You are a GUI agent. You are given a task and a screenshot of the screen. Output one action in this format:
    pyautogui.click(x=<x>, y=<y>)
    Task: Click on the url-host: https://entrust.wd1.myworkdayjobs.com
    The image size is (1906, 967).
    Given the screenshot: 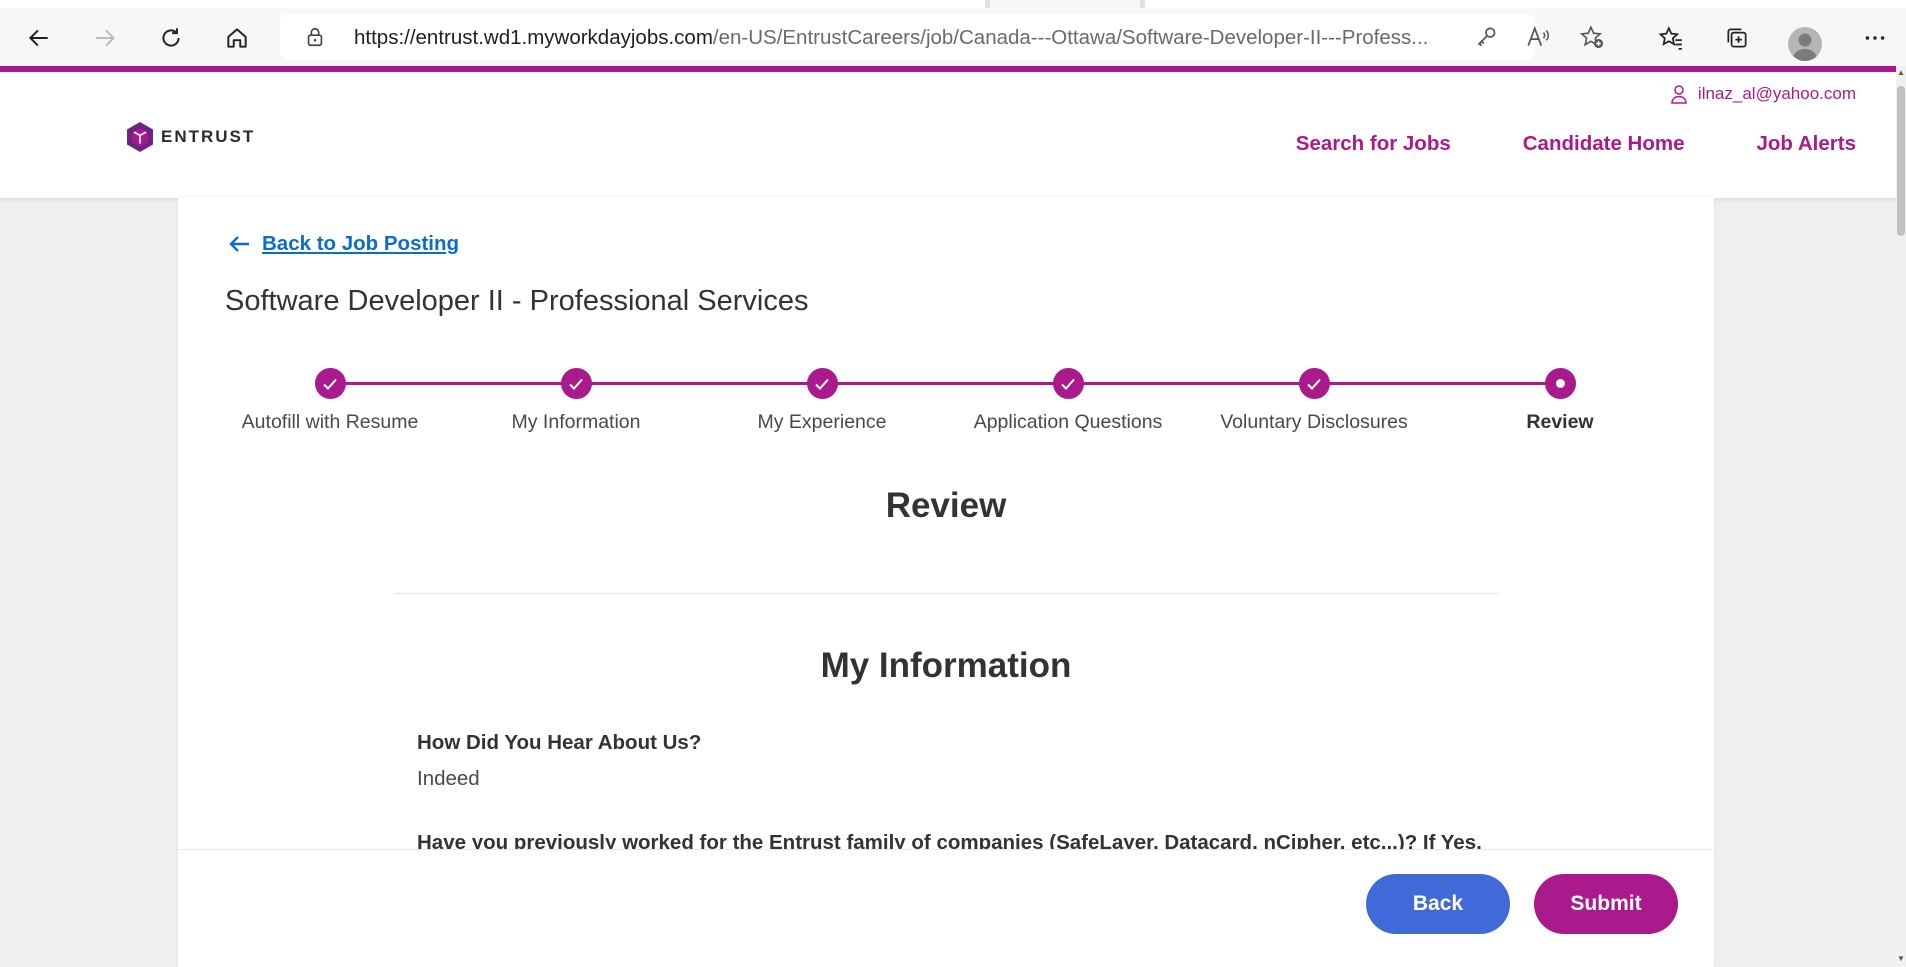 What is the action you would take?
    pyautogui.click(x=533, y=37)
    